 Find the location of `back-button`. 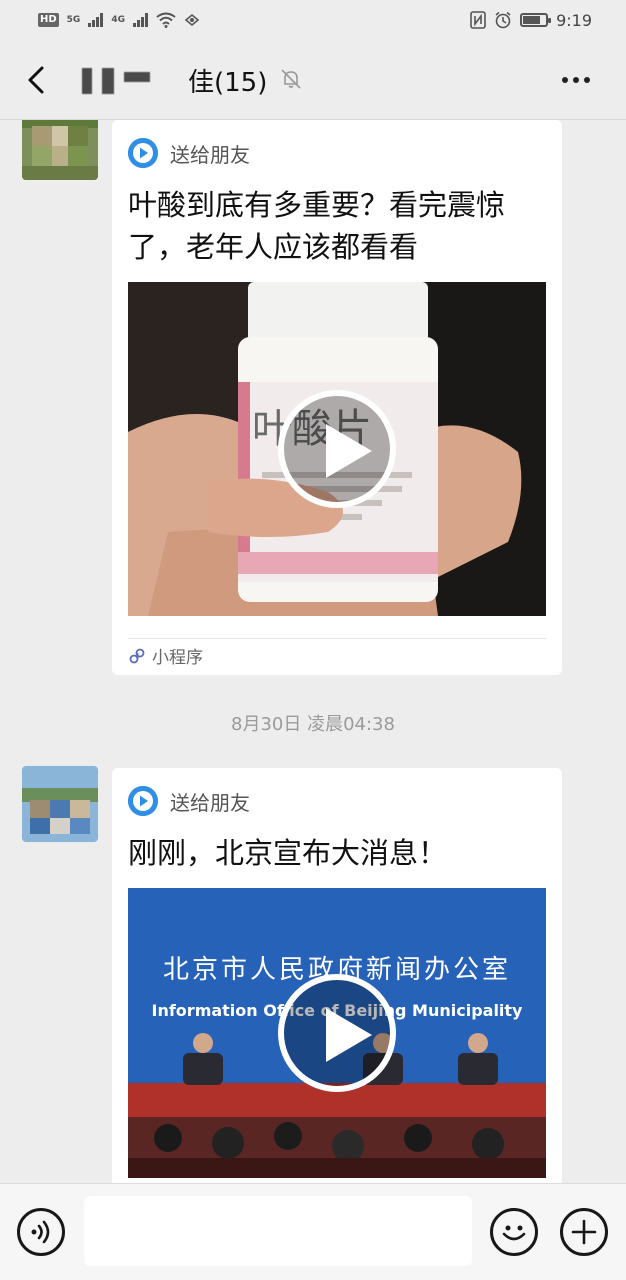

back-button is located at coordinates (38, 80).